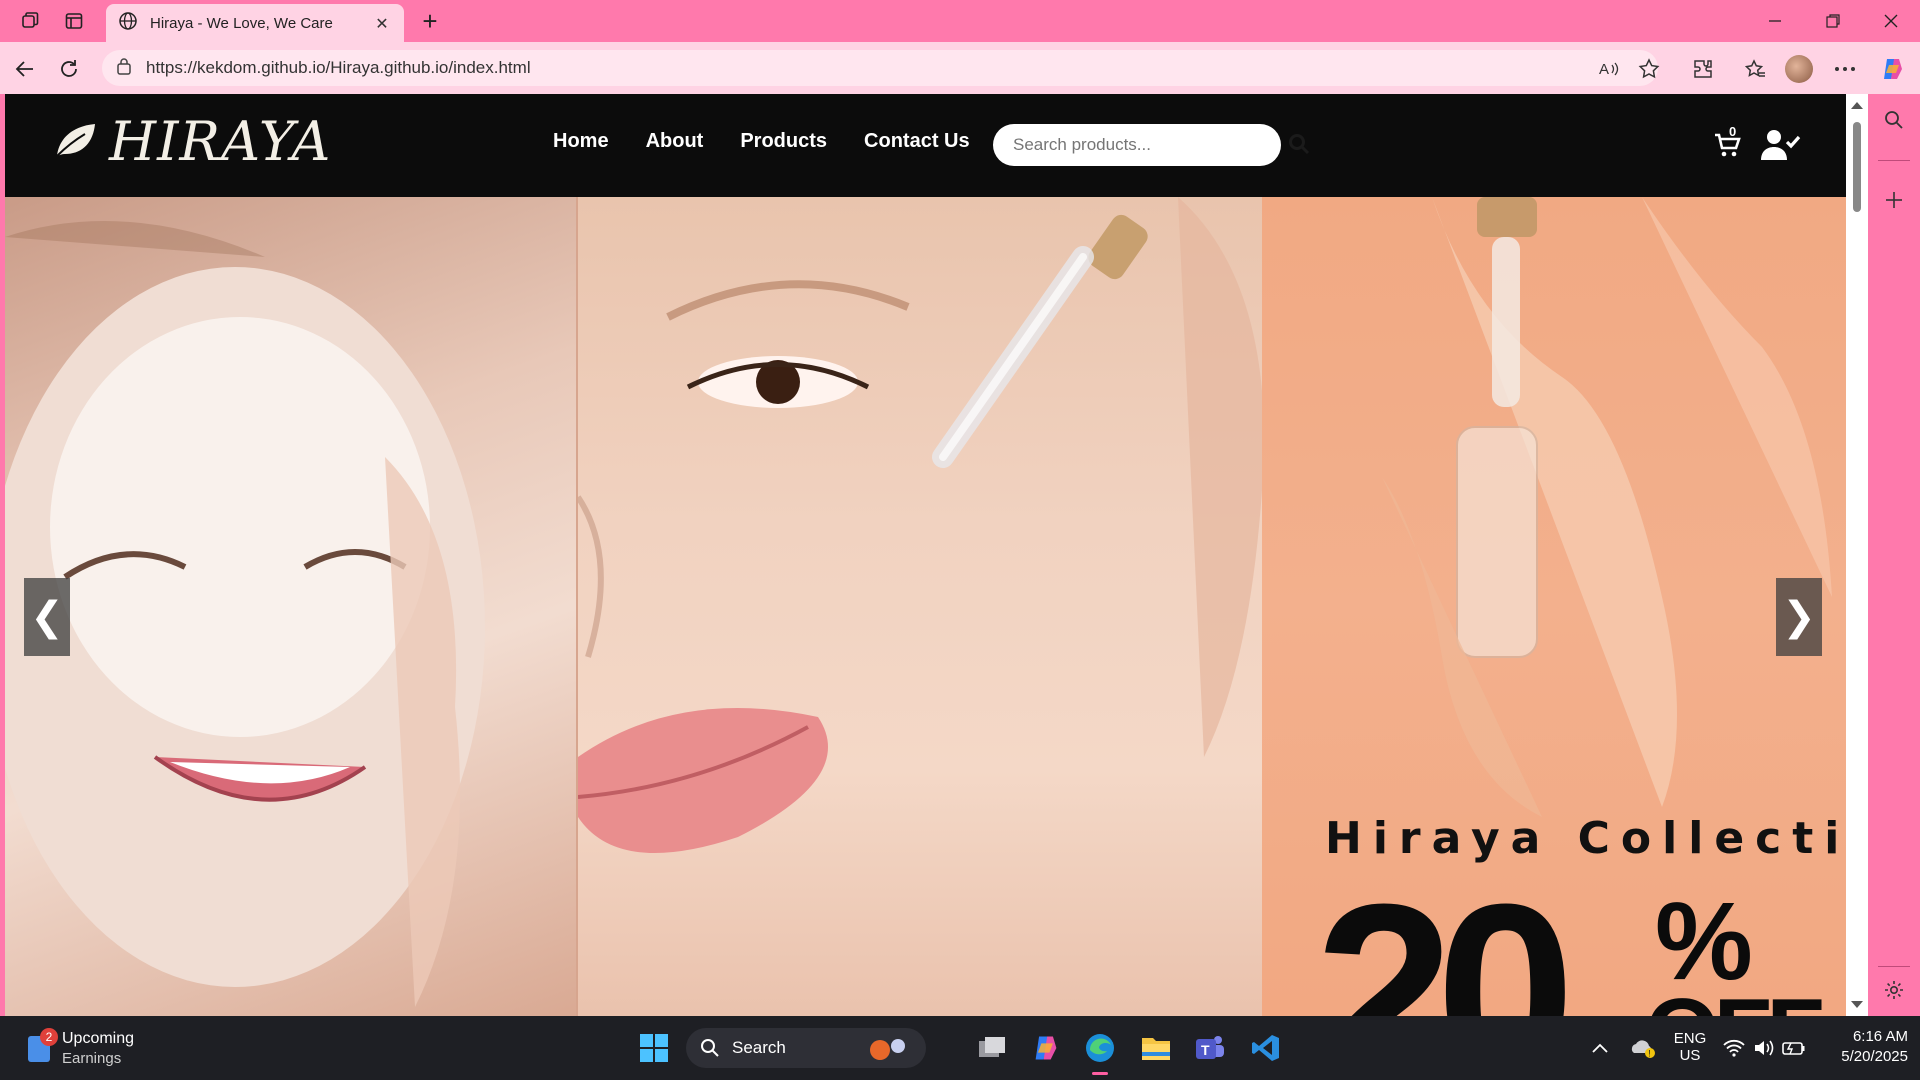 The height and width of the screenshot is (1080, 1920). What do you see at coordinates (1894, 120) in the screenshot?
I see `sidebar-search-icon` at bounding box center [1894, 120].